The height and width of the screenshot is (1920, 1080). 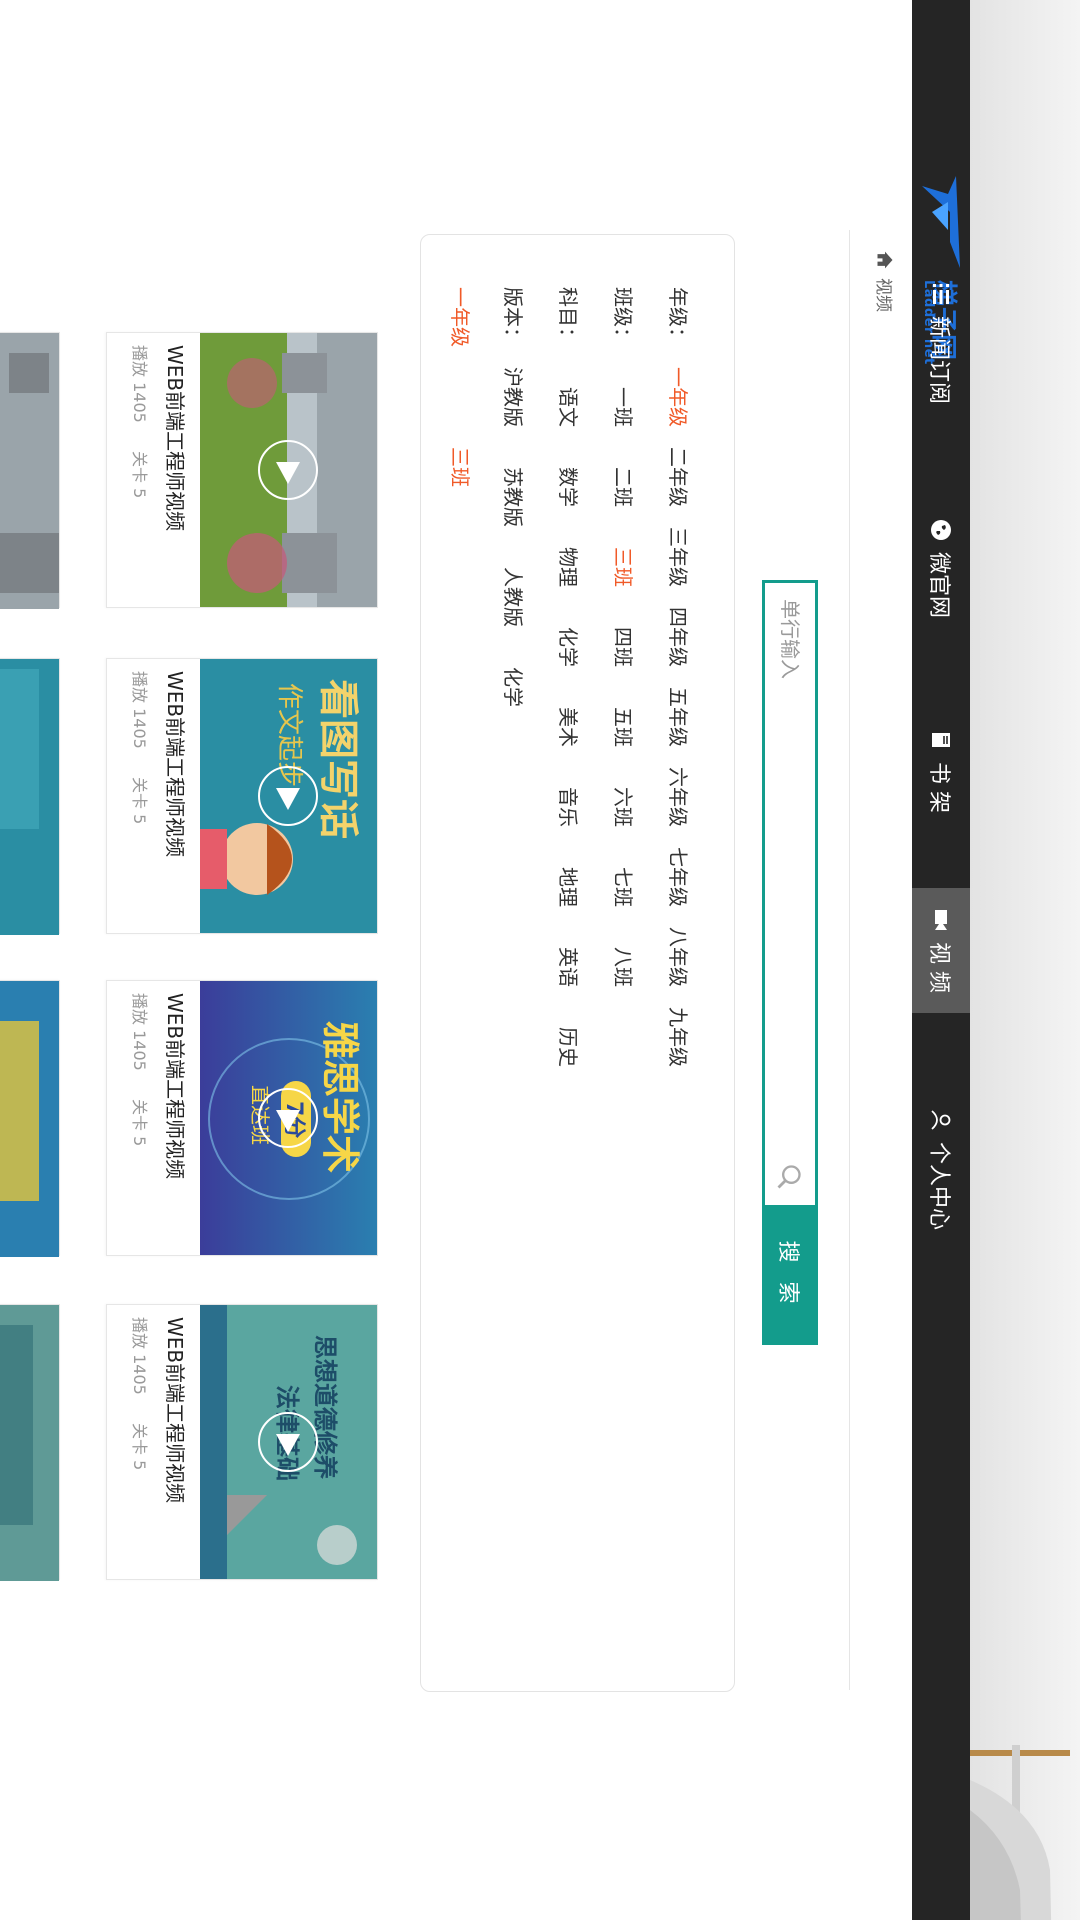 I want to click on filter-option: 三年级, so click(x=679, y=557).